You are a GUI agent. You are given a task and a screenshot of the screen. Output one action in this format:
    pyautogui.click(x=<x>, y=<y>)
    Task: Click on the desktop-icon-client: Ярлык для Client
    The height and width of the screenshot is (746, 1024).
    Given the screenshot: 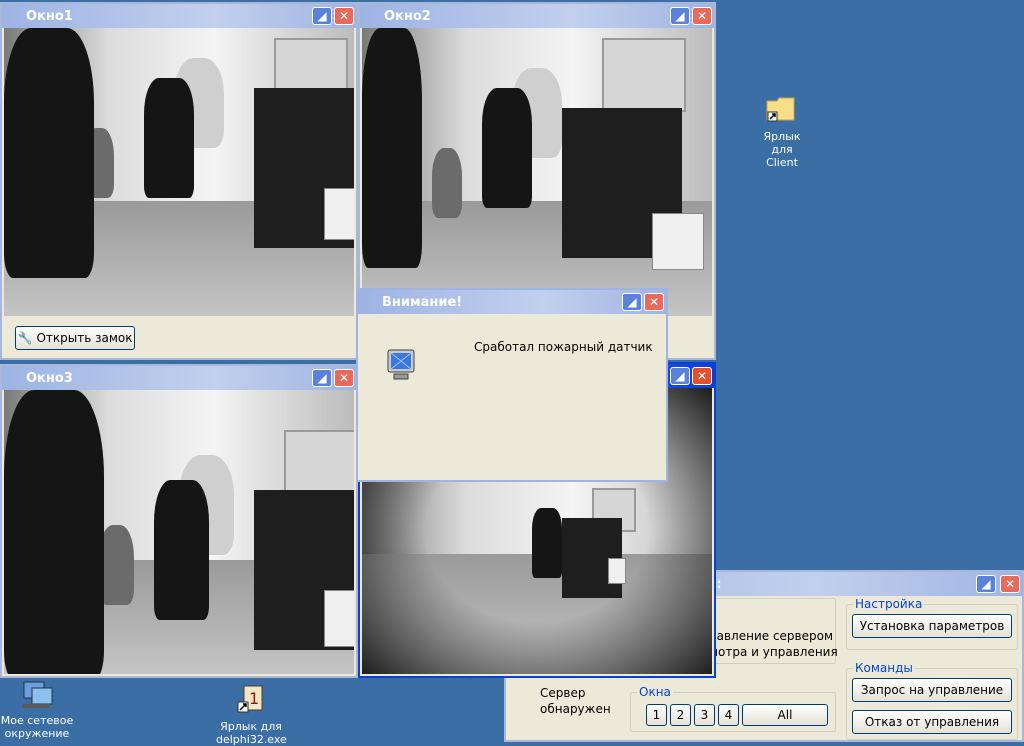 What is the action you would take?
    pyautogui.click(x=782, y=131)
    